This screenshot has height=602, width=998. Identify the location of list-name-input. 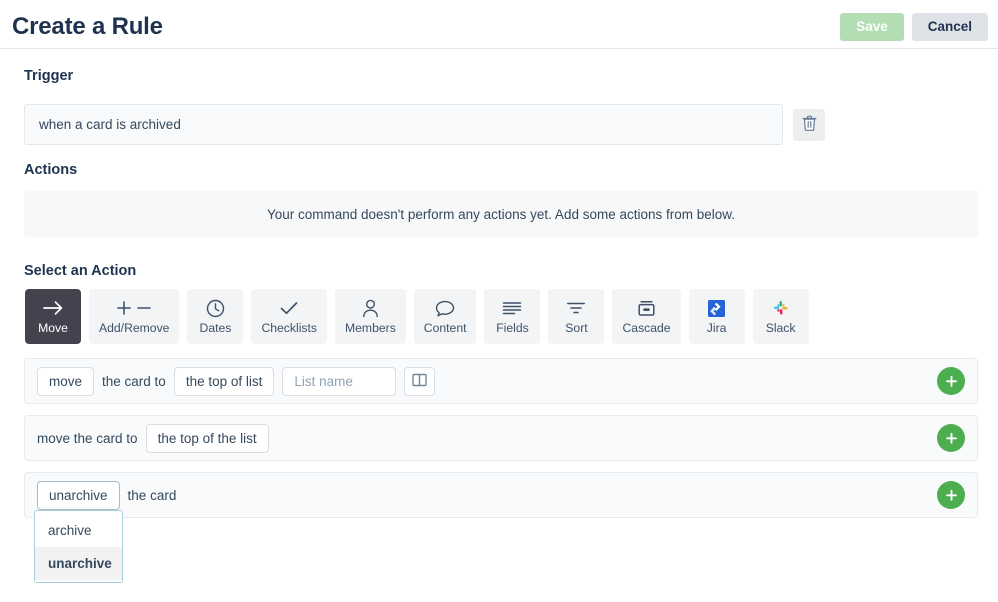
(339, 381).